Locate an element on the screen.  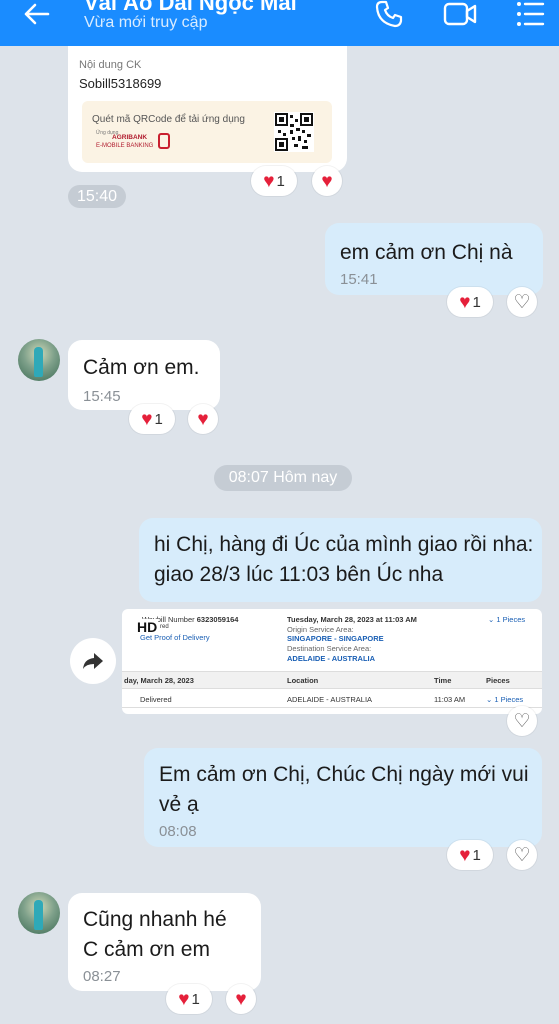
col-time: Time is located at coordinates (443, 680).